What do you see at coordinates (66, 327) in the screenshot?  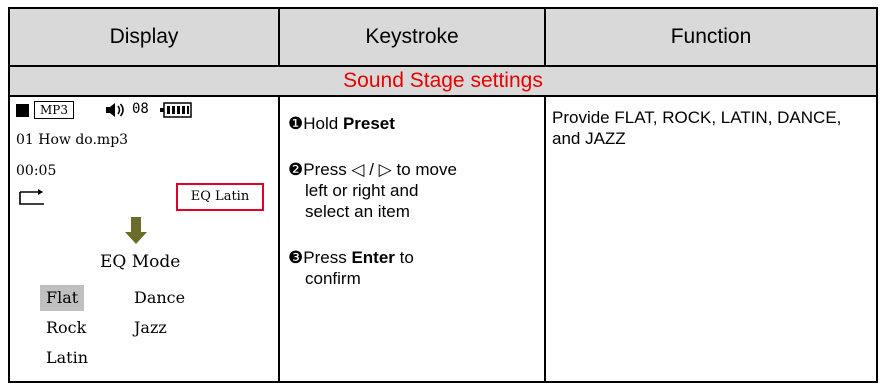 I see `eq-option-rock: Rock` at bounding box center [66, 327].